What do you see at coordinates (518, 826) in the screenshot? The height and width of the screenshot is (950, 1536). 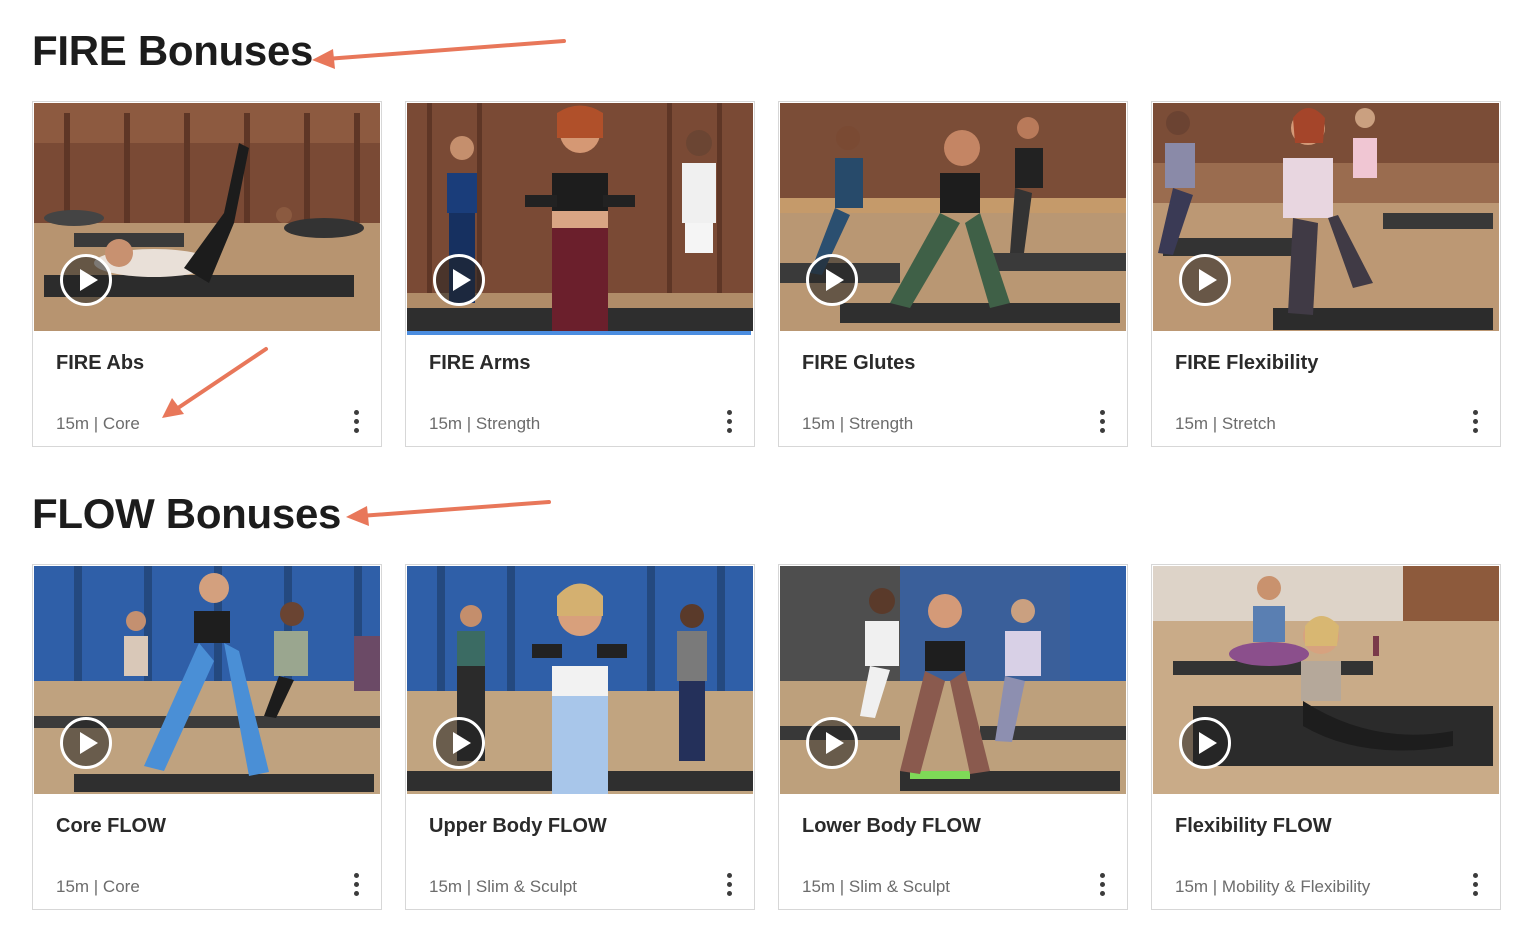 I see `video-title: Upper Body FLOW` at bounding box center [518, 826].